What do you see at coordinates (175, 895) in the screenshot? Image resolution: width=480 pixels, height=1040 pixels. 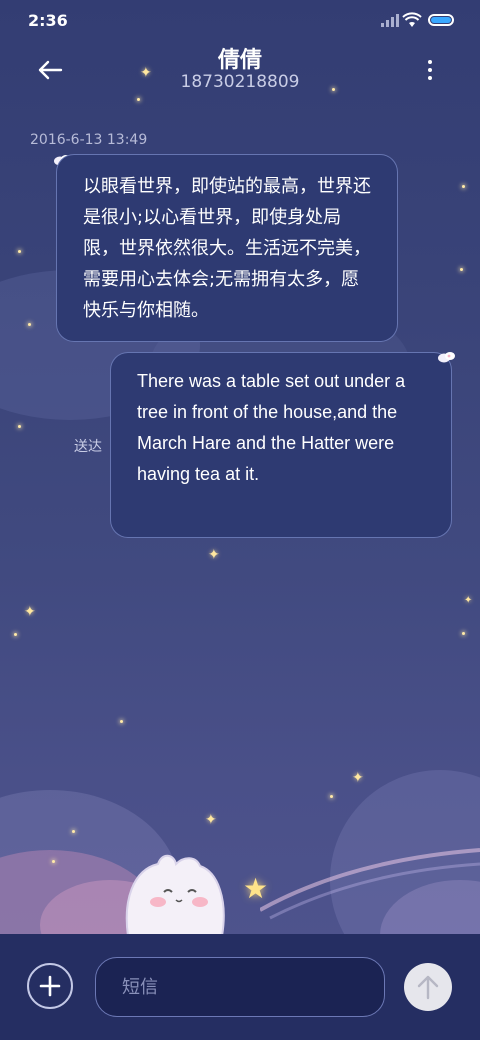 I see `cat-illustration` at bounding box center [175, 895].